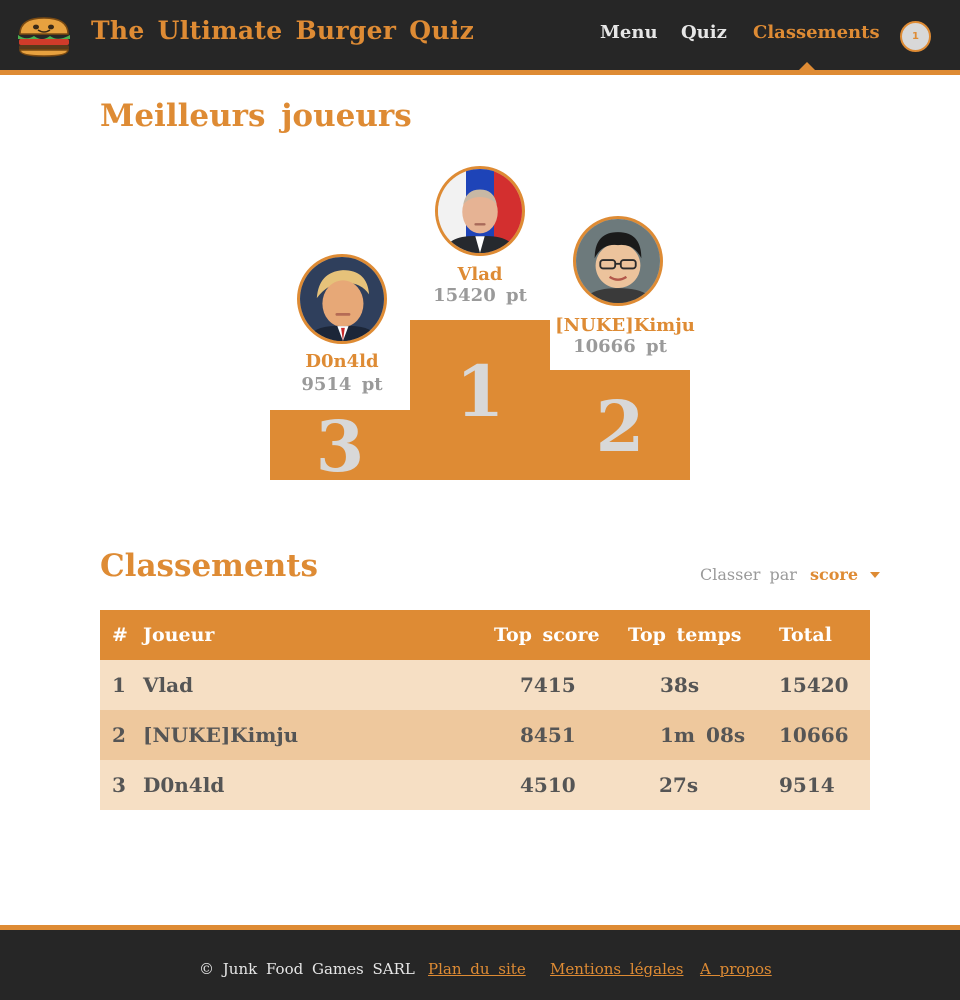  I want to click on podium-rank-first: 1, so click(480, 391).